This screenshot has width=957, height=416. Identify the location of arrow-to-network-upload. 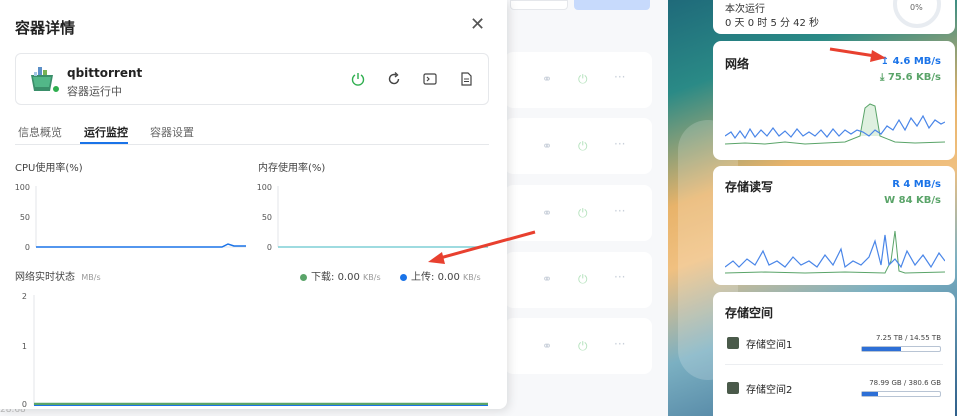
(852, 52).